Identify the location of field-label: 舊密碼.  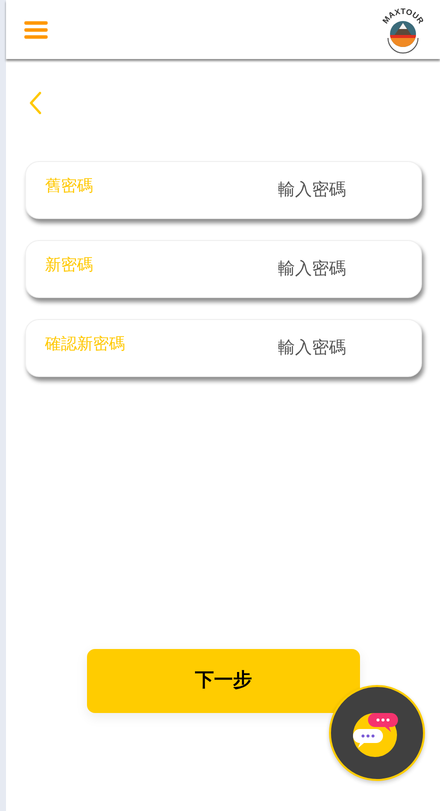
(69, 186).